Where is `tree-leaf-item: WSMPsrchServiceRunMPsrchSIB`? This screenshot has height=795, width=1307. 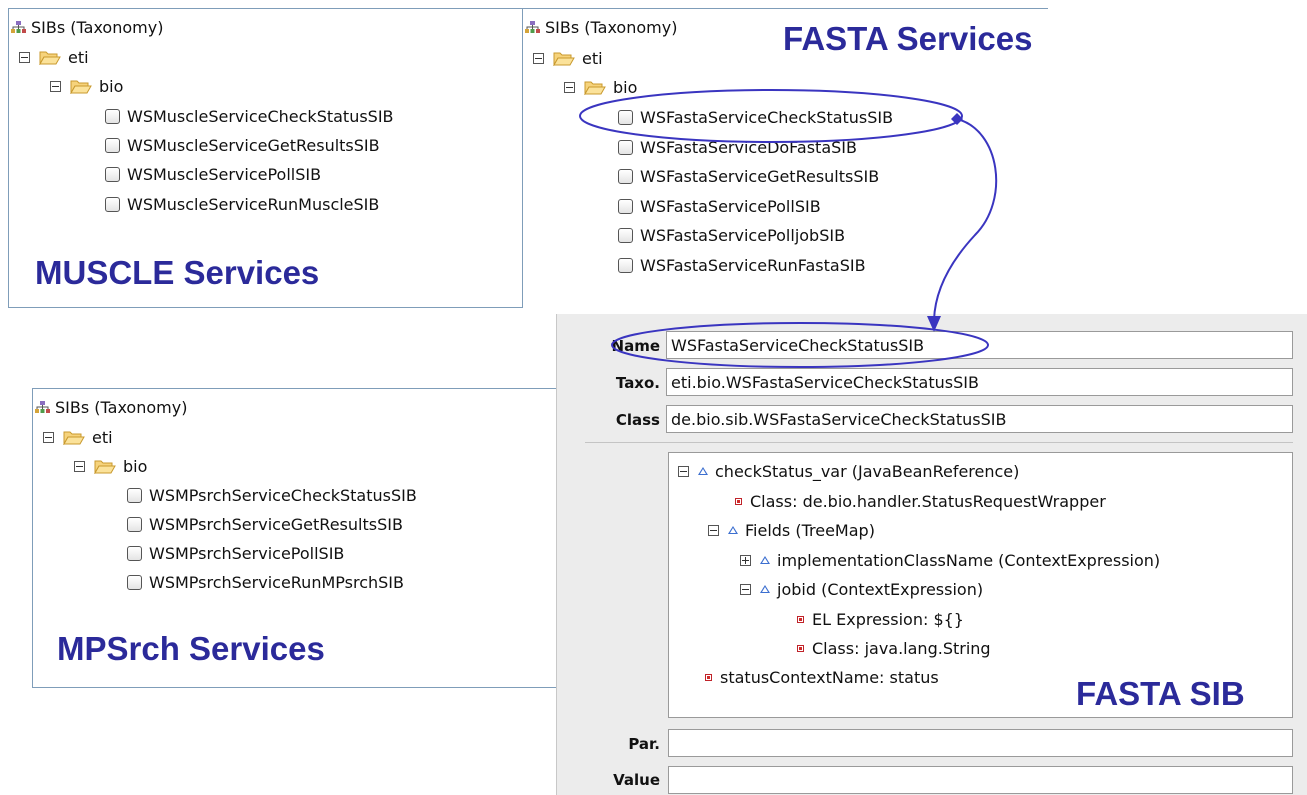 tree-leaf-item: WSMPsrchServiceRunMPsrchSIB is located at coordinates (265, 582).